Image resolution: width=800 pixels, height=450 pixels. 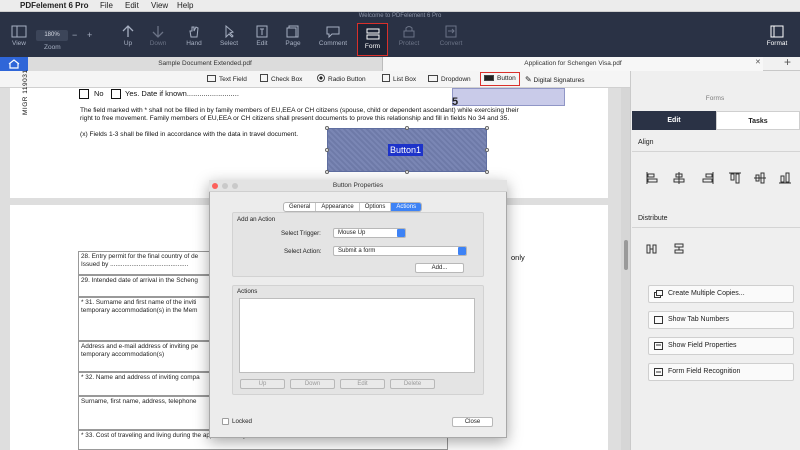 What do you see at coordinates (785, 178) in the screenshot?
I see `align-bottom-icon` at bounding box center [785, 178].